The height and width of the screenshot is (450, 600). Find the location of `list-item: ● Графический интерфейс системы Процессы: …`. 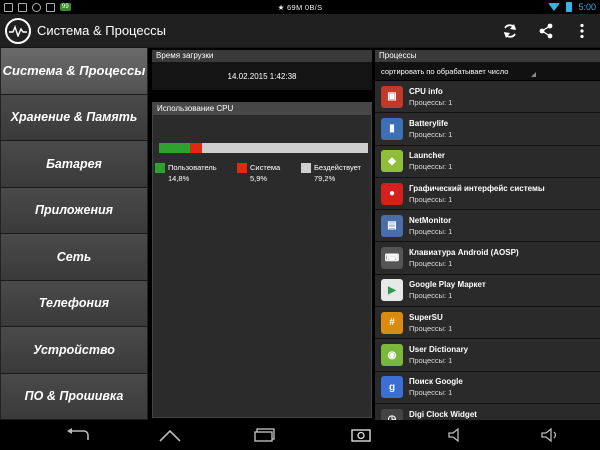

list-item: ● Графический интерфейс системы Процессы: … is located at coordinates (487, 194).